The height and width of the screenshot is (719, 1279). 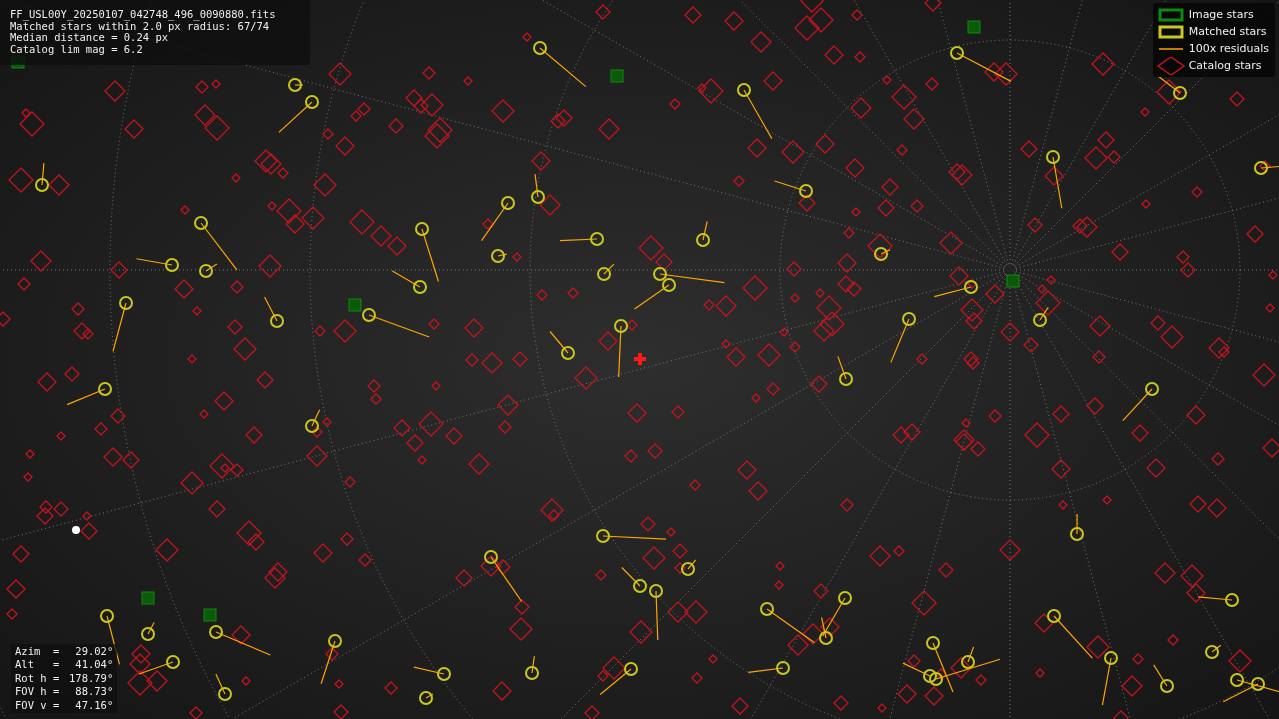 What do you see at coordinates (77, 49) in the screenshot?
I see `info-text: Catalog lim mag = 6.2` at bounding box center [77, 49].